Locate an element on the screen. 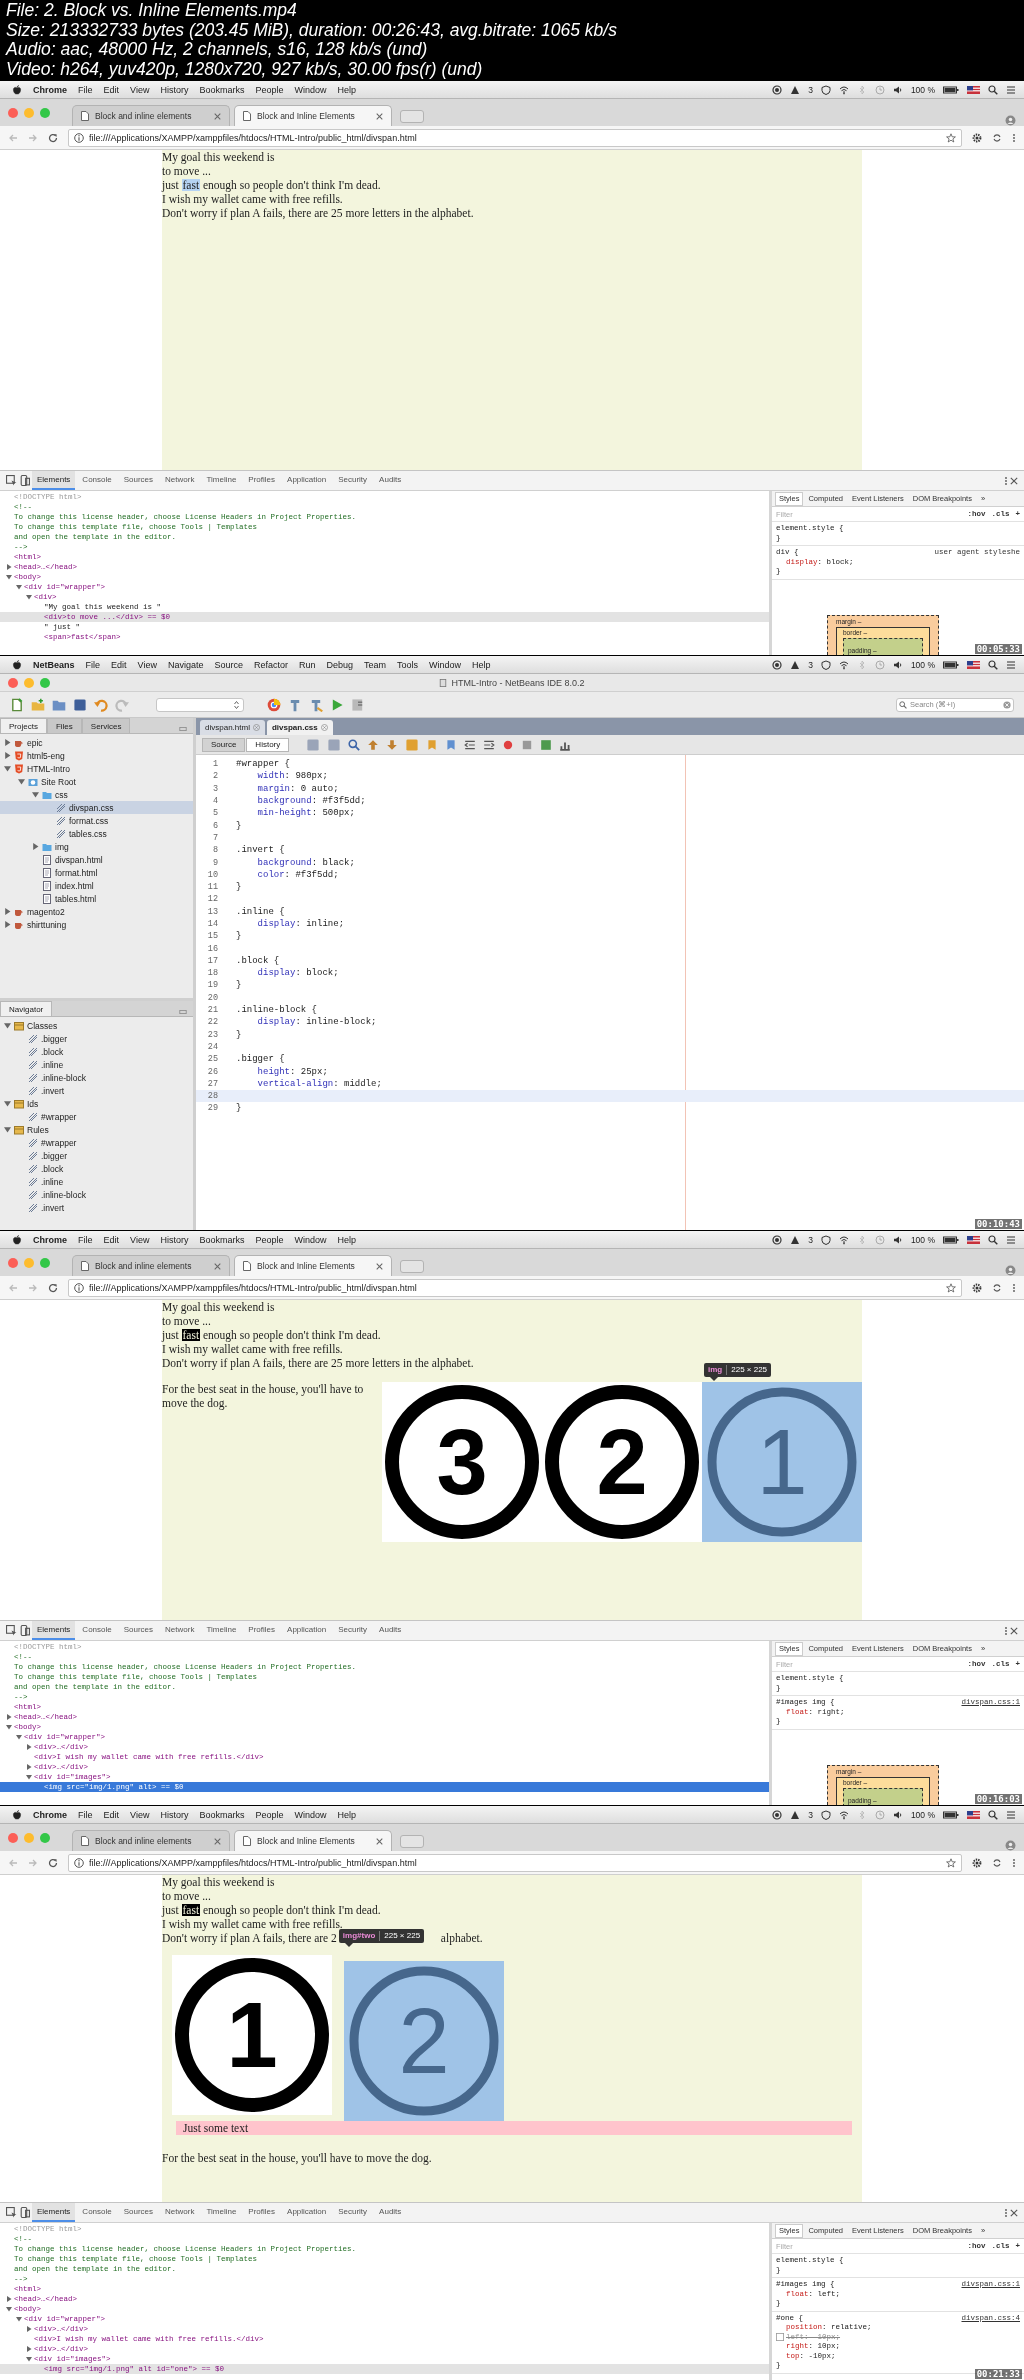 The height and width of the screenshot is (2380, 1024). browser-icon is located at coordinates (274, 704).